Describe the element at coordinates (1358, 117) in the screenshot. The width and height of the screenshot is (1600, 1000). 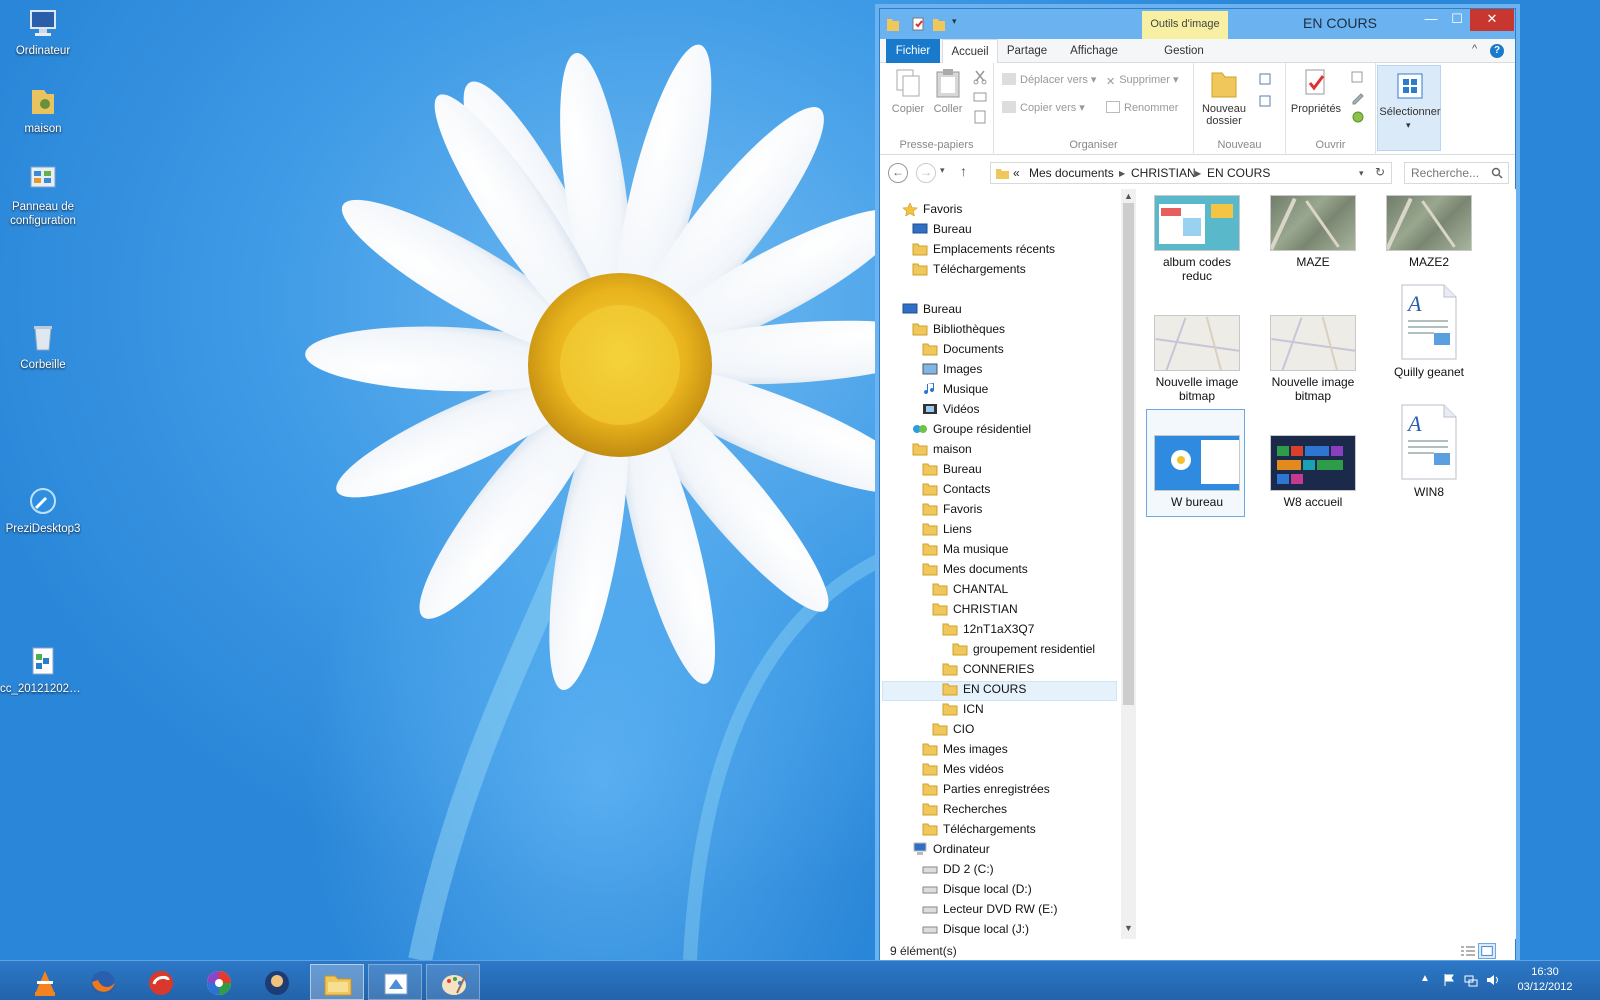
I see `history-icon` at that location.